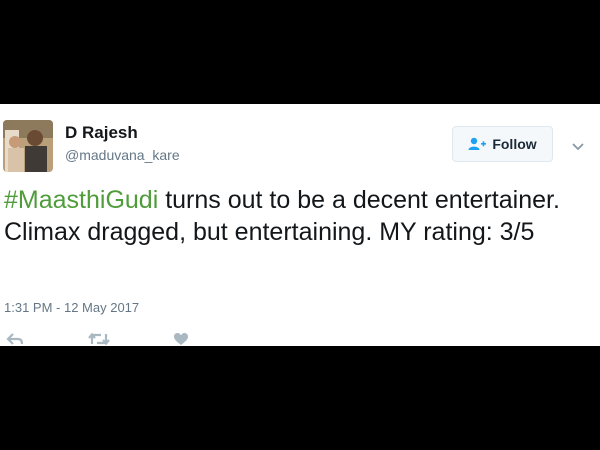 This screenshot has width=600, height=450. Describe the element at coordinates (81, 200) in the screenshot. I see `hashtag-link: #MaasthiGudi` at that location.